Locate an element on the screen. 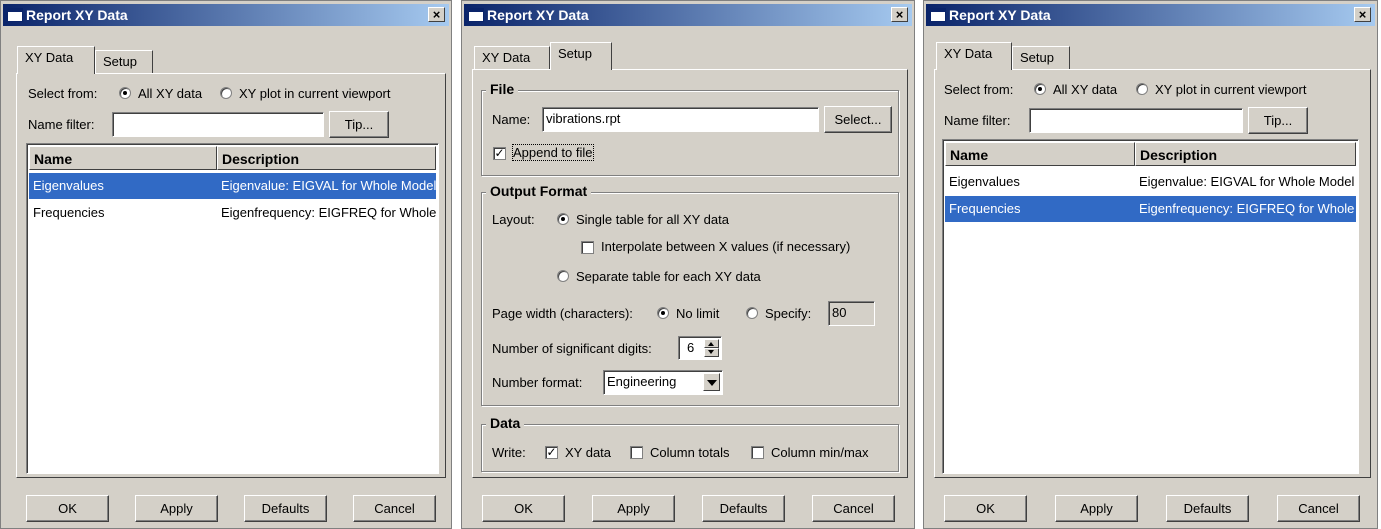 Image resolution: width=1381 pixels, height=529 pixels. column-minmax-checkbox is located at coordinates (757, 452).